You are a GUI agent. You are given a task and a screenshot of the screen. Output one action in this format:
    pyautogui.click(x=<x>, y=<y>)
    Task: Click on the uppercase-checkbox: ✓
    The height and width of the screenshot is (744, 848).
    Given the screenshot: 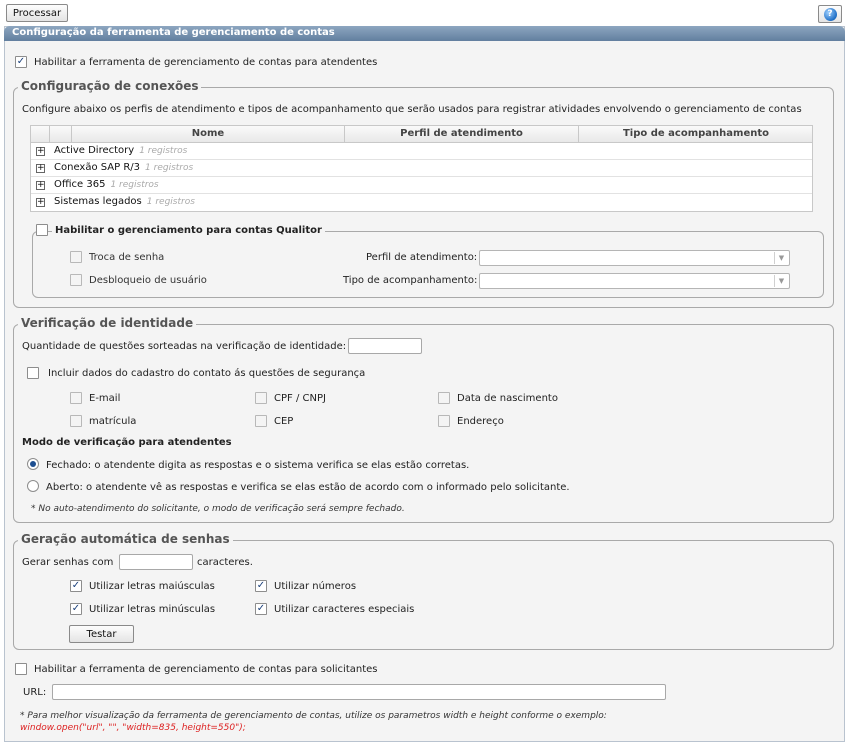 What is the action you would take?
    pyautogui.click(x=76, y=586)
    